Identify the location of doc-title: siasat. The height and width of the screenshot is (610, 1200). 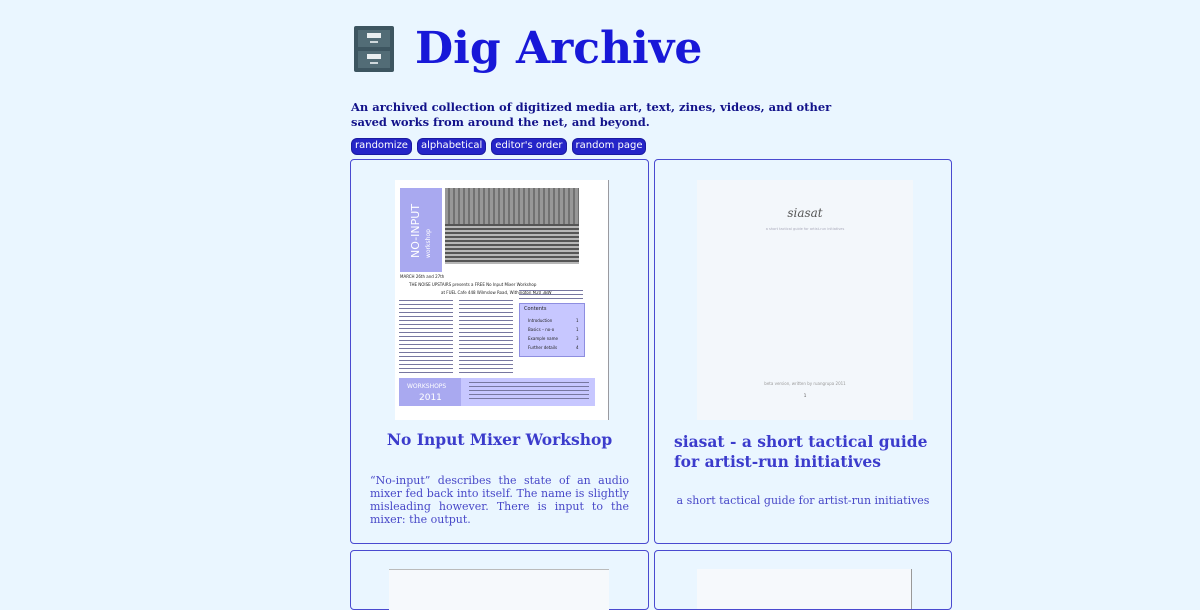
(805, 213).